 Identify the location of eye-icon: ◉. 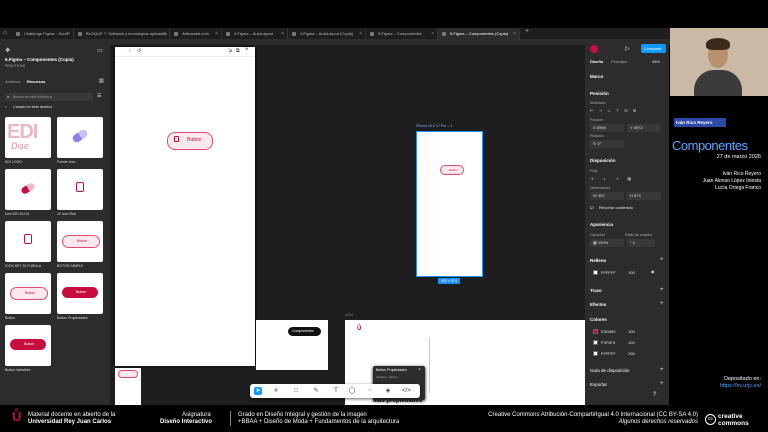
(653, 271).